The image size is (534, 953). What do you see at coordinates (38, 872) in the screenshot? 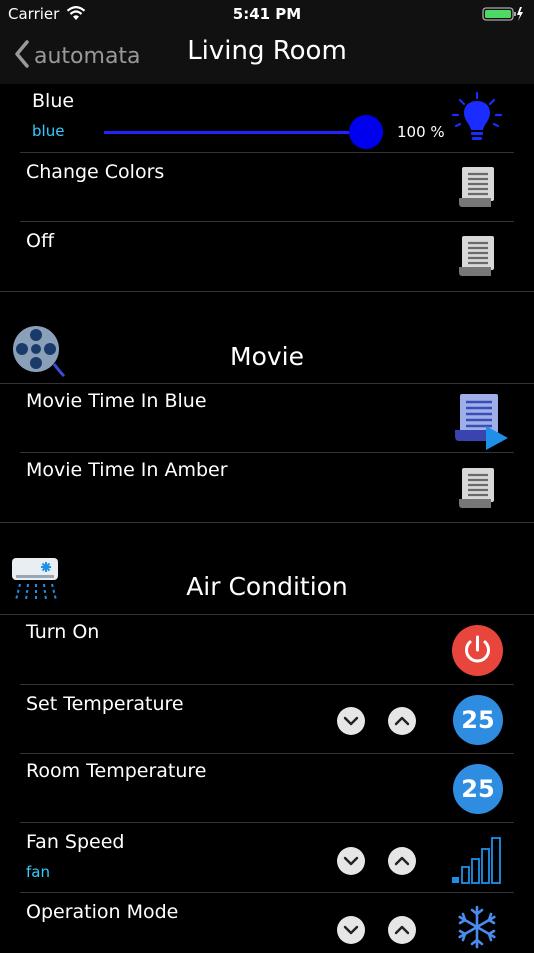
I see `fan-speed-subtitle: fan` at bounding box center [38, 872].